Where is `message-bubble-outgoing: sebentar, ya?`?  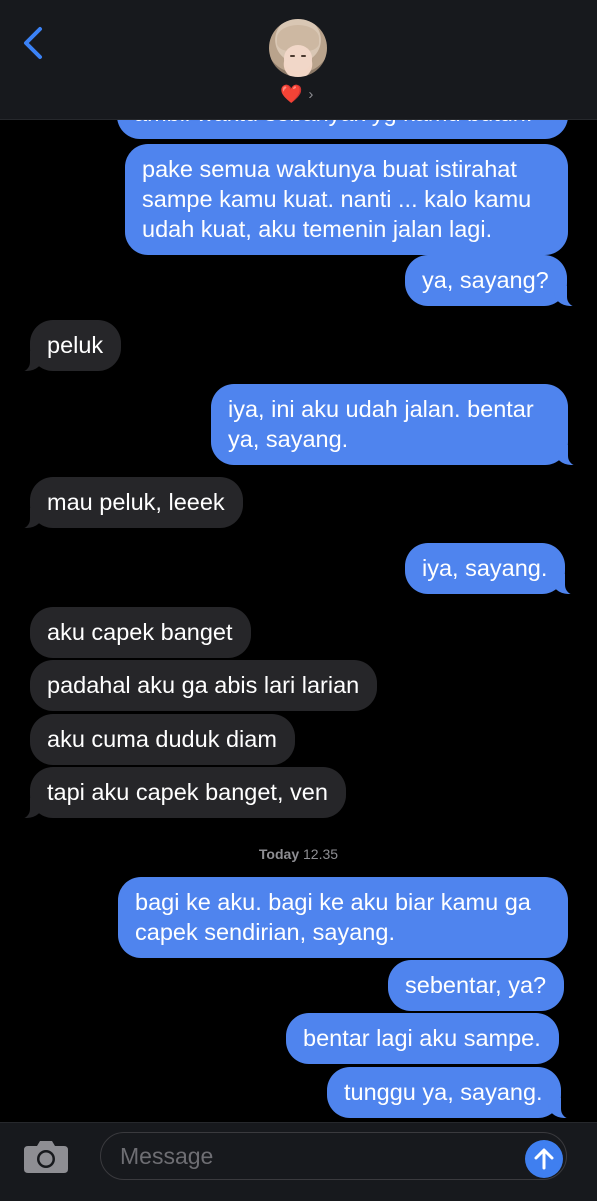
message-bubble-outgoing: sebentar, ya? is located at coordinates (476, 985).